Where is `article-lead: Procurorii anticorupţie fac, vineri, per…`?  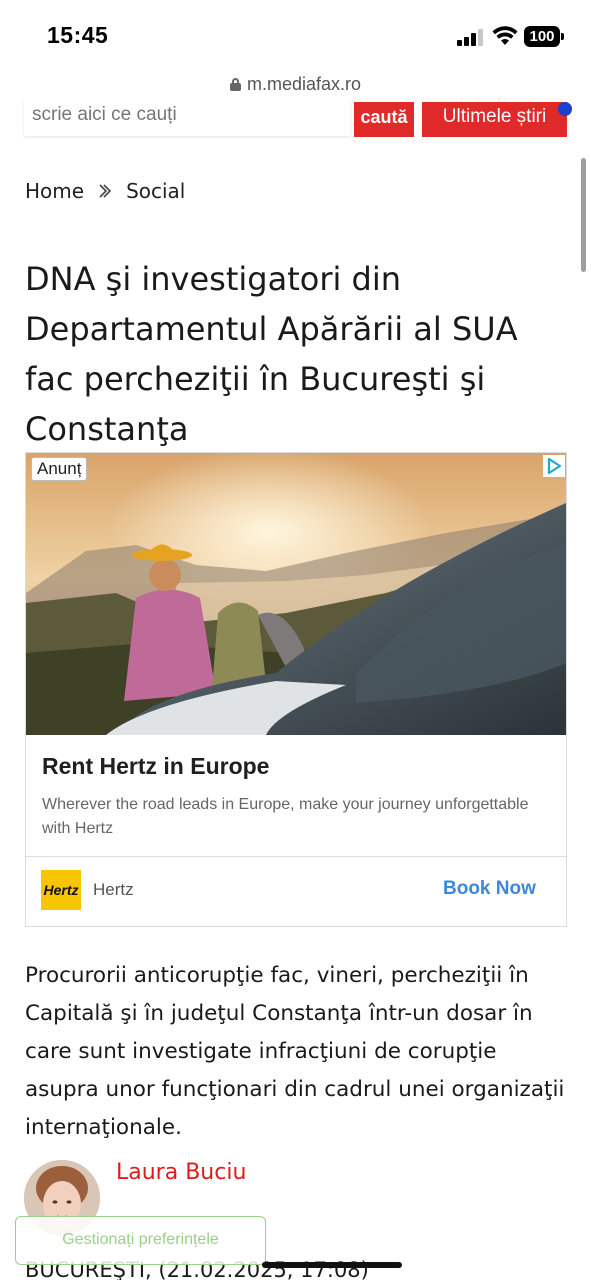
article-lead: Procurorii anticorupţie fac, vineri, per… is located at coordinates (295, 1051).